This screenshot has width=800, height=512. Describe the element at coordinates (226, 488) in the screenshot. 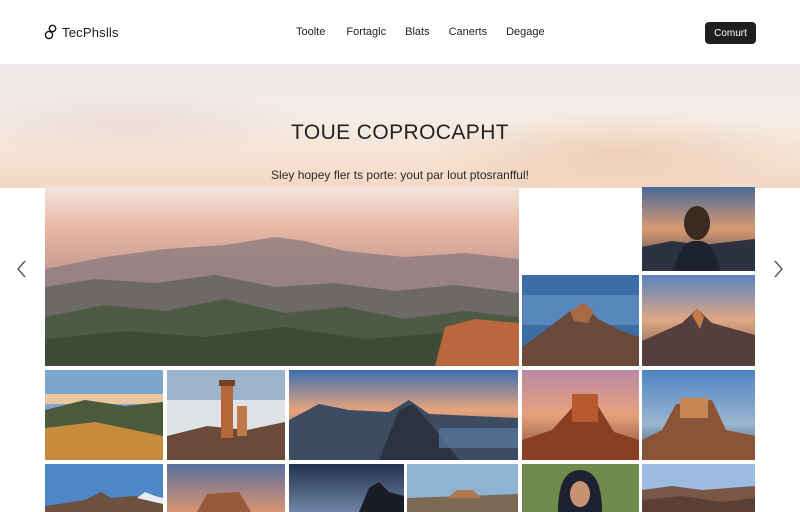

I see `photo-rock-formation-dusk` at that location.